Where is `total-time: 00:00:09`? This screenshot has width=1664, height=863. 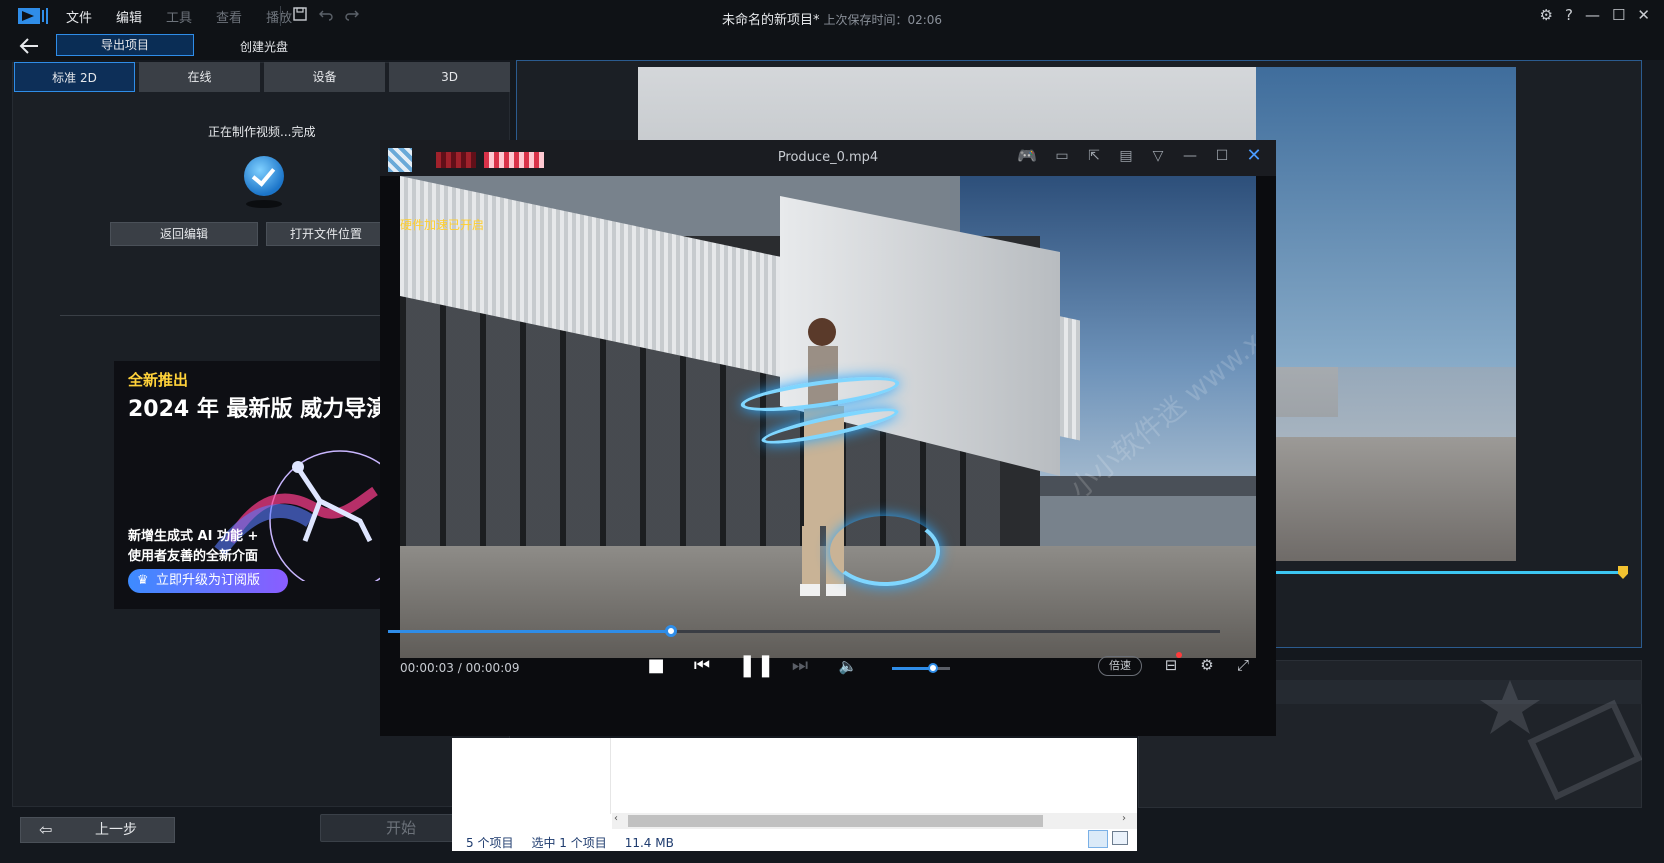 total-time: 00:00:09 is located at coordinates (492, 668).